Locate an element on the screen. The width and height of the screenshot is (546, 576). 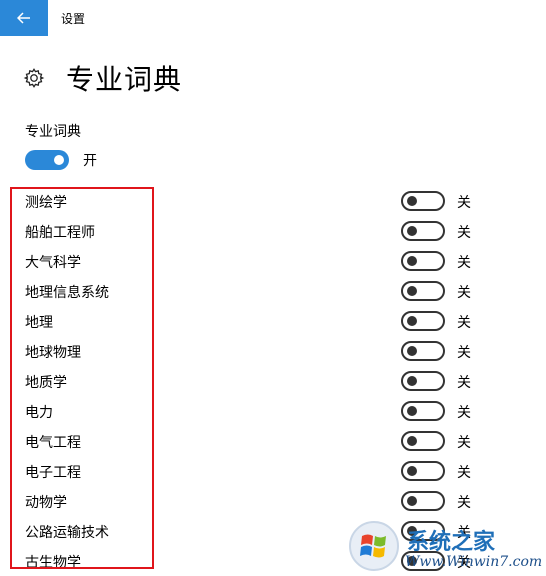
dictionary-name: 动物学 is located at coordinates (46, 503).